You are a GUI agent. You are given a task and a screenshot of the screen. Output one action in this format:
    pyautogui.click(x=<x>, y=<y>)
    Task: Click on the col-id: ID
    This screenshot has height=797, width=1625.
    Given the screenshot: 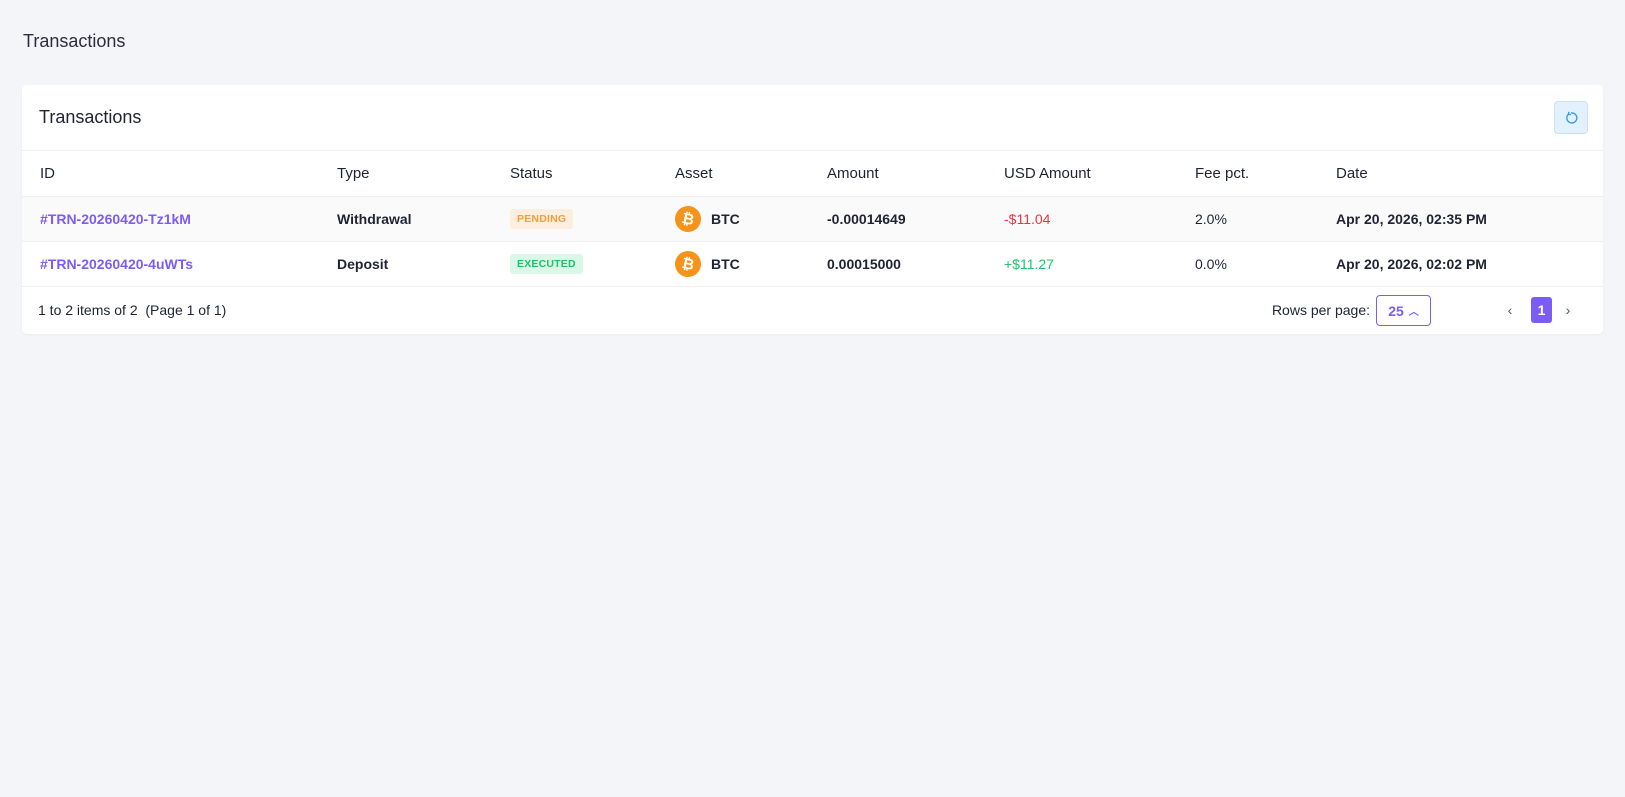 What is the action you would take?
    pyautogui.click(x=47, y=173)
    